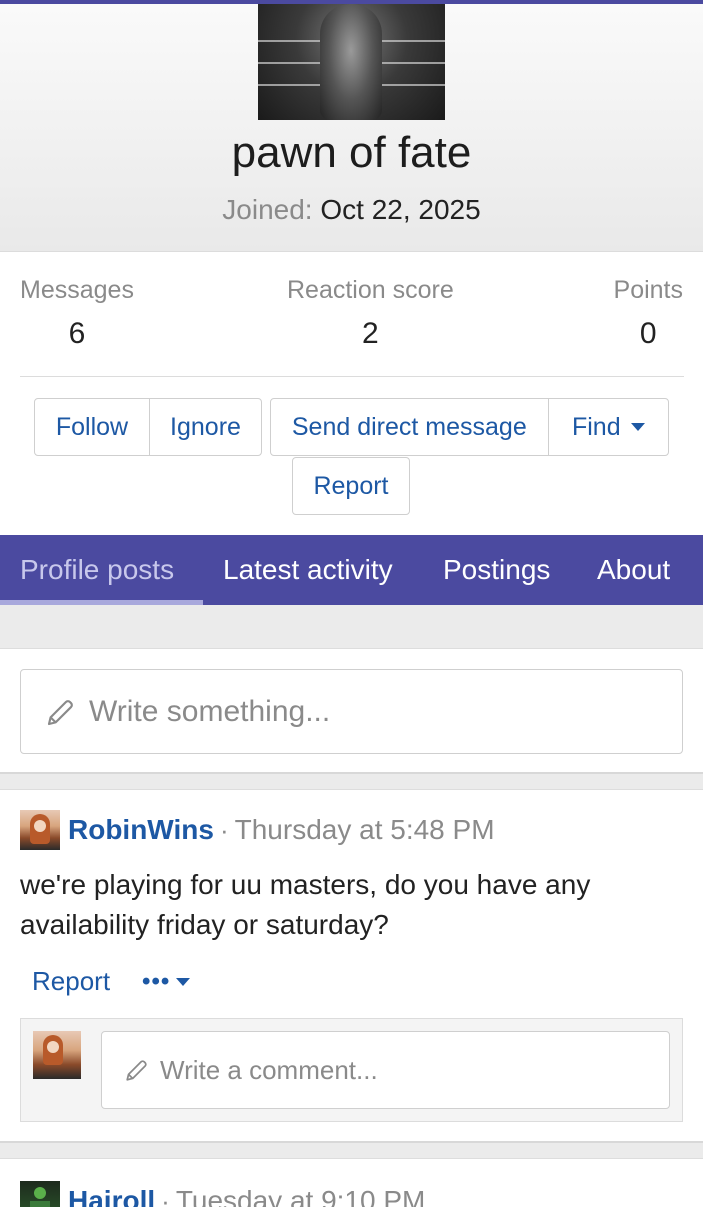  Describe the element at coordinates (141, 830) in the screenshot. I see `post-author-link: RobinWins` at that location.